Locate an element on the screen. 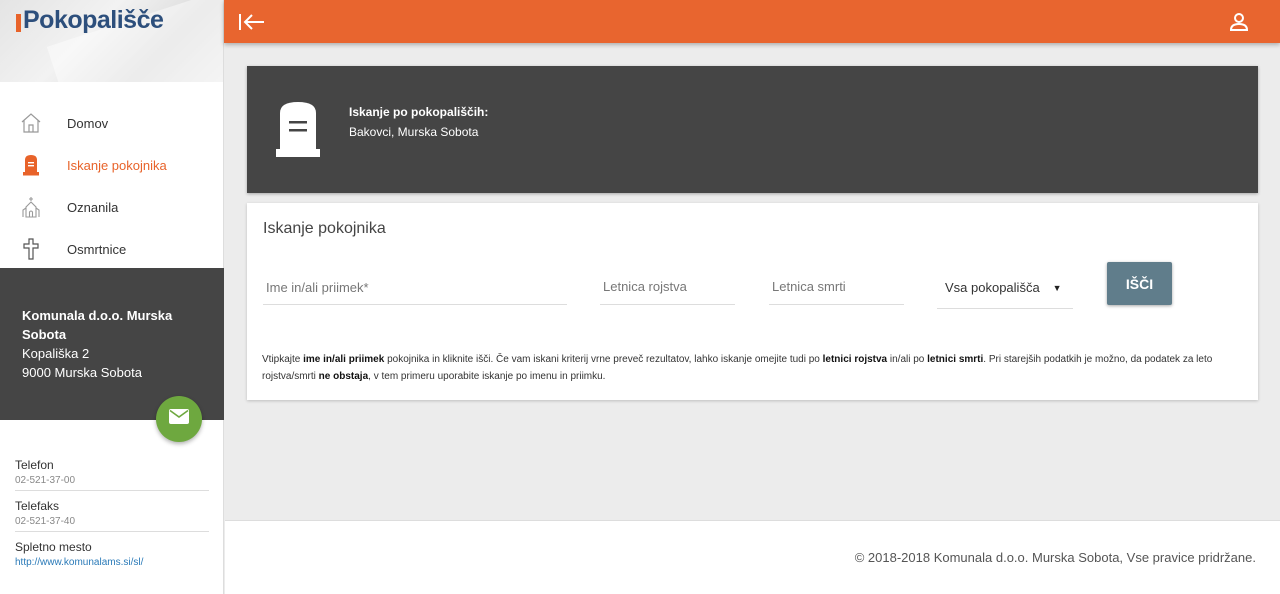 The height and width of the screenshot is (594, 1280). nav-label-announcements: Oznanila is located at coordinates (93, 207).